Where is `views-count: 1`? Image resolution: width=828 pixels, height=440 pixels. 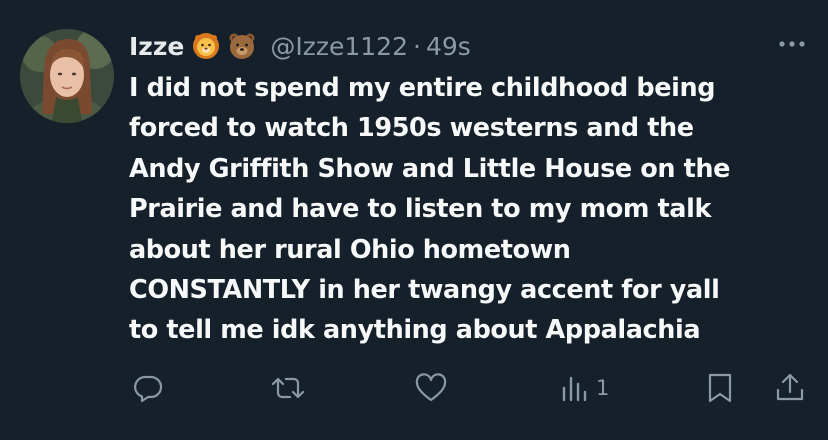
views-count: 1 is located at coordinates (603, 388).